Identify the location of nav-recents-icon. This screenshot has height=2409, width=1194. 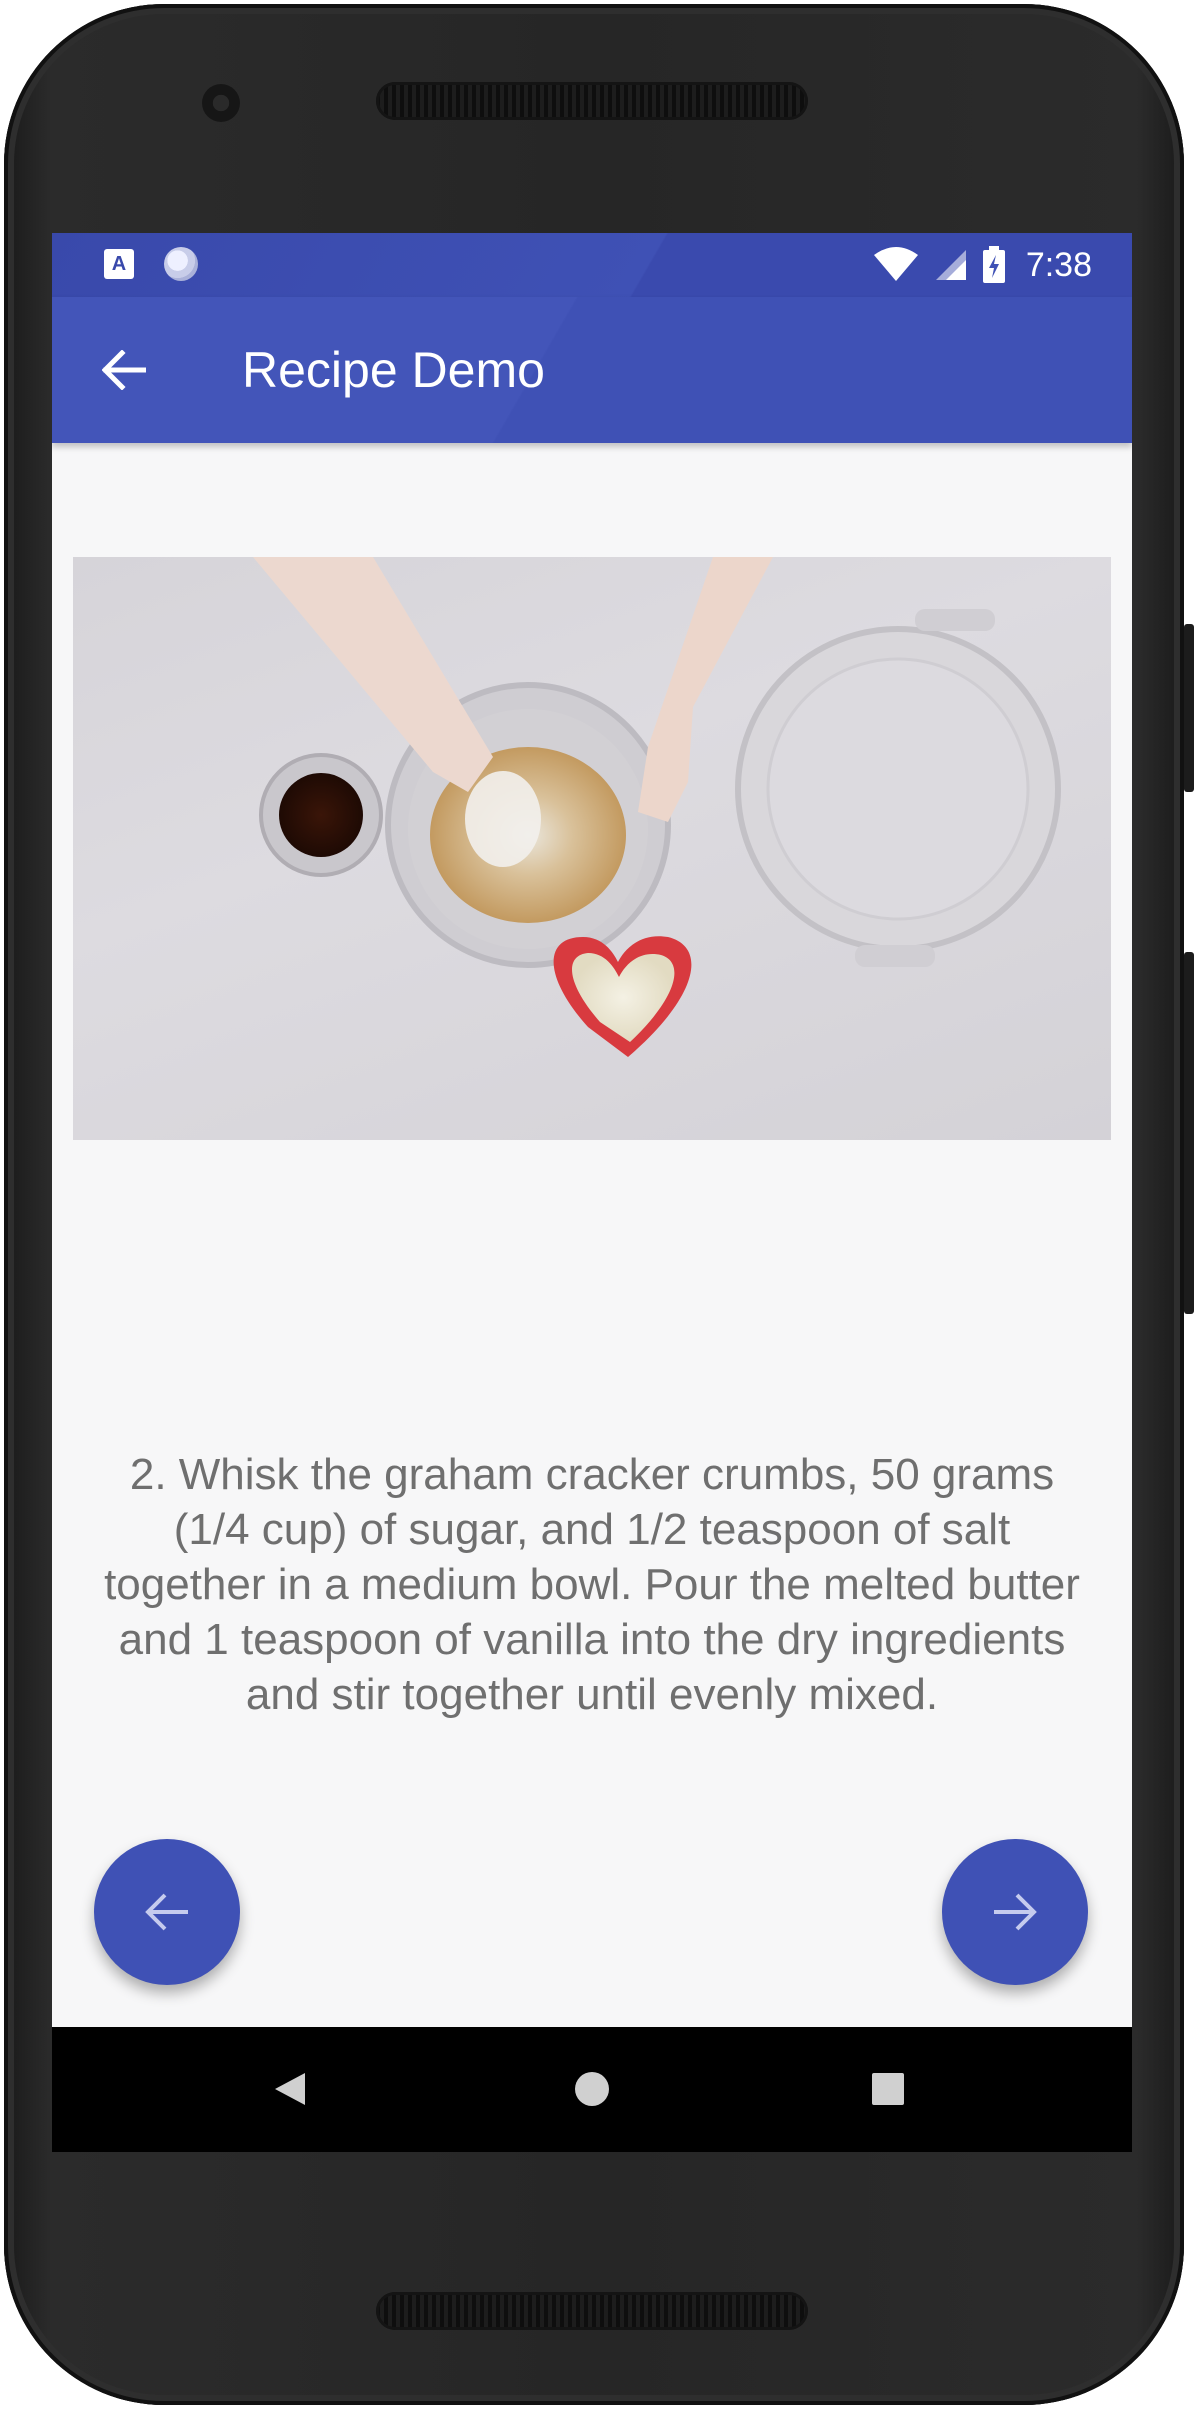
(888, 2089).